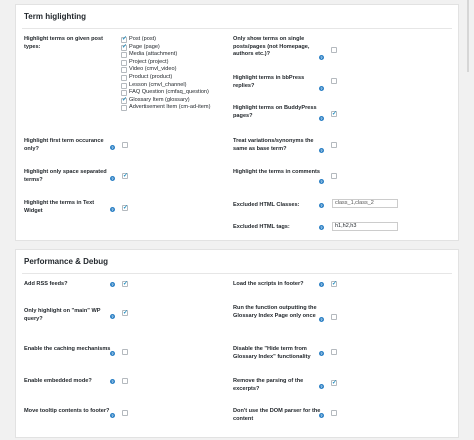 The width and height of the screenshot is (474, 440). Describe the element at coordinates (365, 226) in the screenshot. I see `excluded-tags-input: h1,h2,h3` at that location.